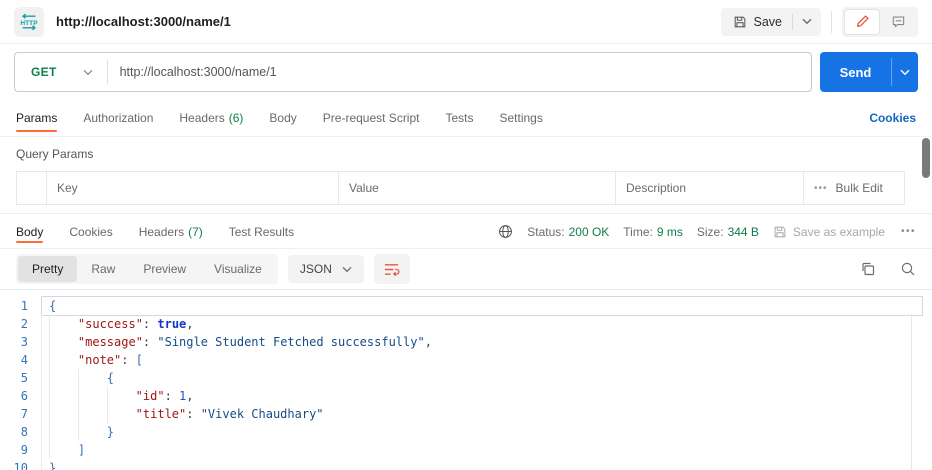  I want to click on tab-label: Pre-request Script, so click(371, 118).